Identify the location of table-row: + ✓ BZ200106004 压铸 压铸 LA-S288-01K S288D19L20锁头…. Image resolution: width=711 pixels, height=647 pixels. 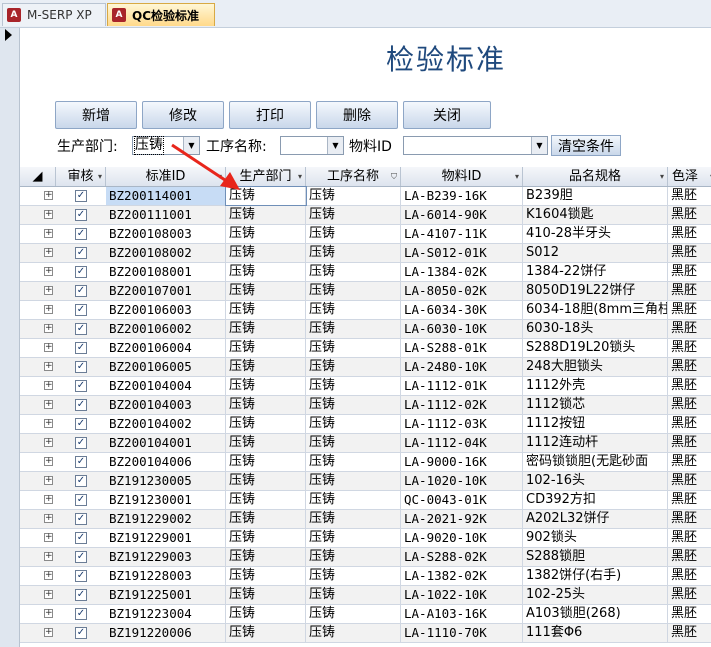
(365, 348).